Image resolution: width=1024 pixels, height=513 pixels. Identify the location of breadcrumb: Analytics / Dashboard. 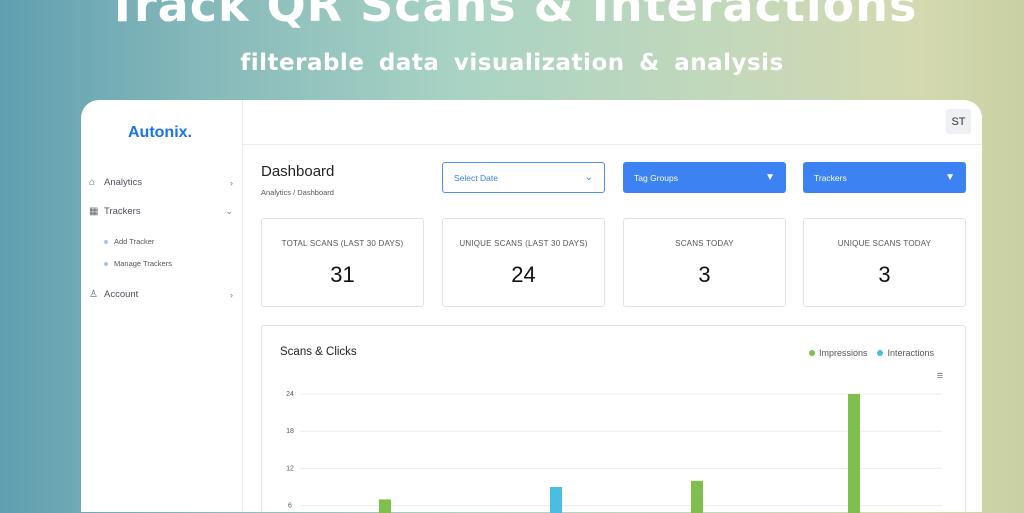
(297, 192).